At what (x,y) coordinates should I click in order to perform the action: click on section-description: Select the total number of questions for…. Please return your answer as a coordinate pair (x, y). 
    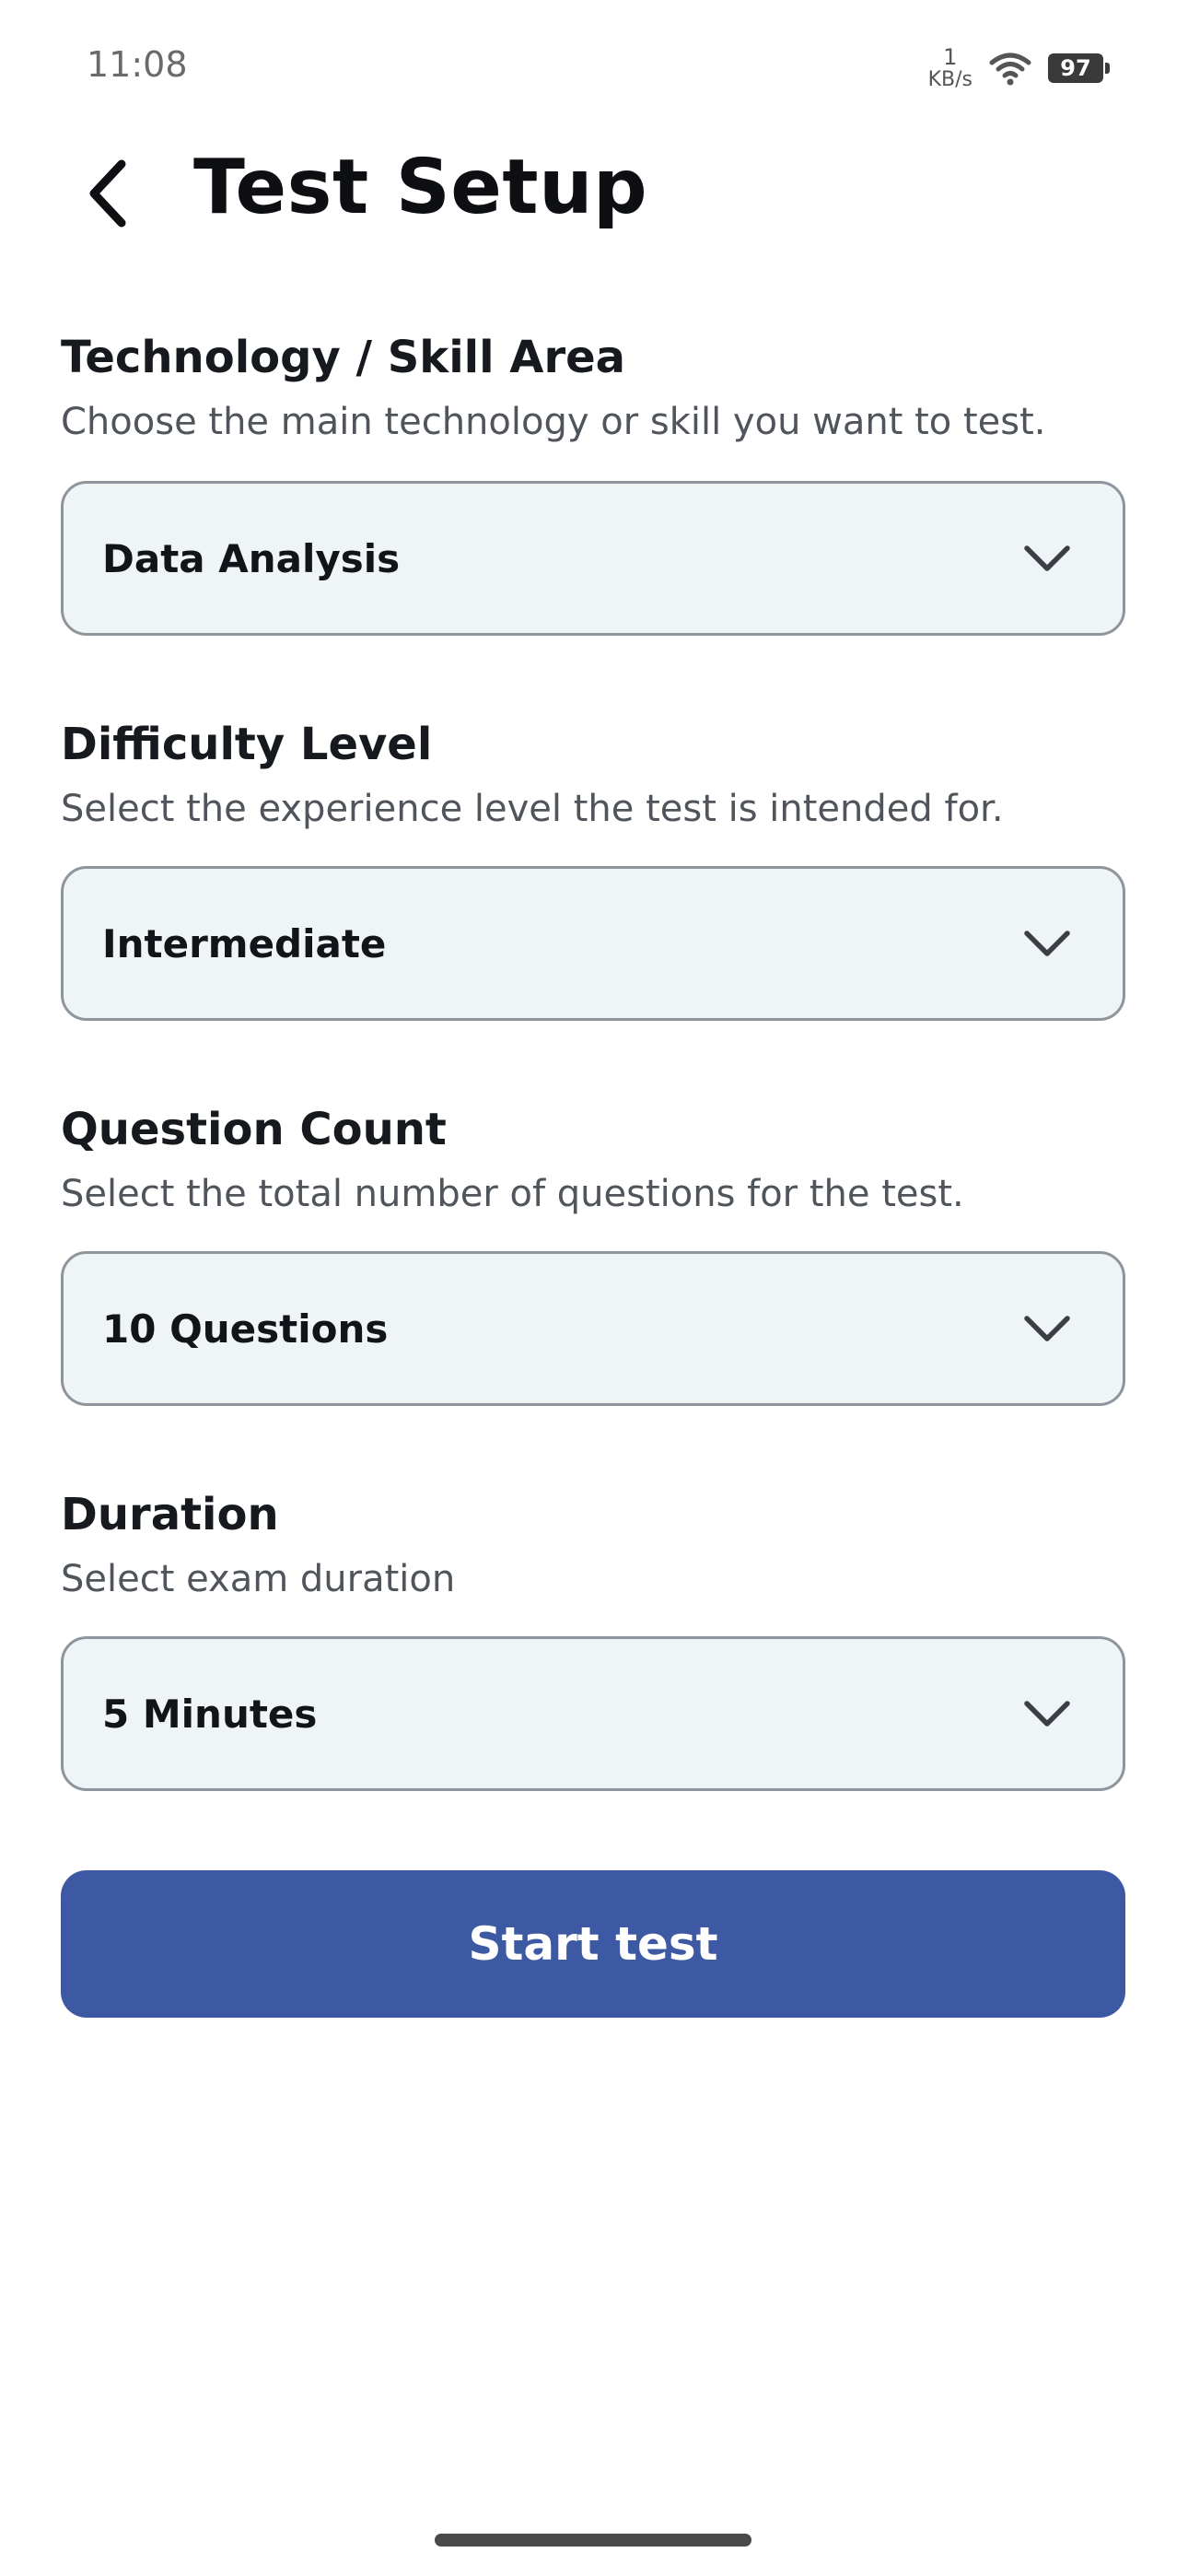
    Looking at the image, I should click on (512, 1194).